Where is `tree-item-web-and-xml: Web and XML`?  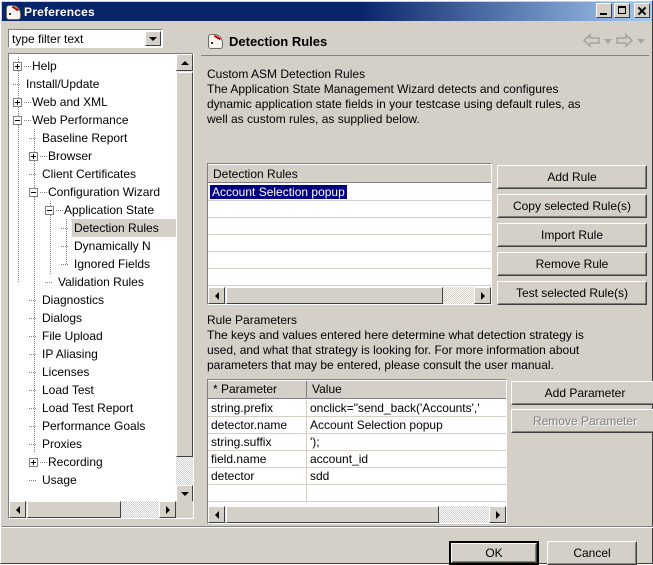 tree-item-web-and-xml: Web and XML is located at coordinates (92, 102).